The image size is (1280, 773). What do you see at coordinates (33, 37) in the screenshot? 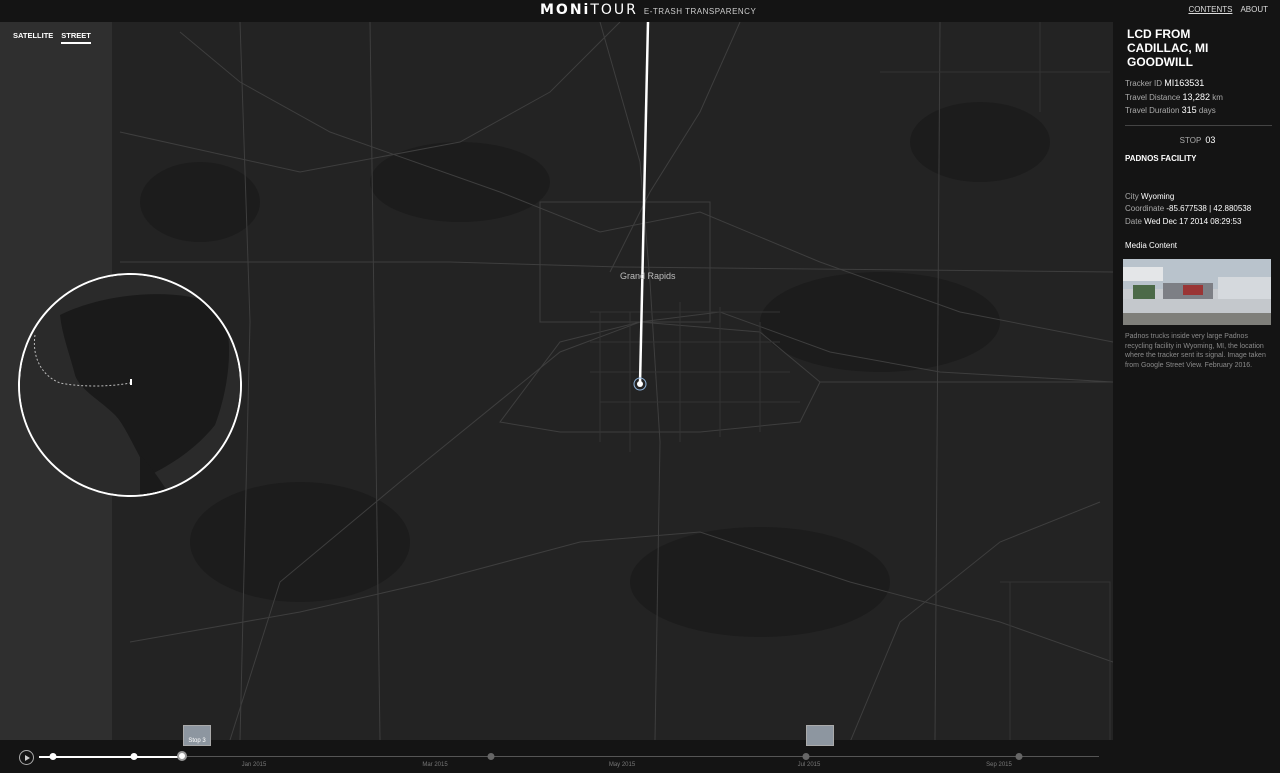
I see `satellite-layer-tab: SATELLITE` at bounding box center [33, 37].